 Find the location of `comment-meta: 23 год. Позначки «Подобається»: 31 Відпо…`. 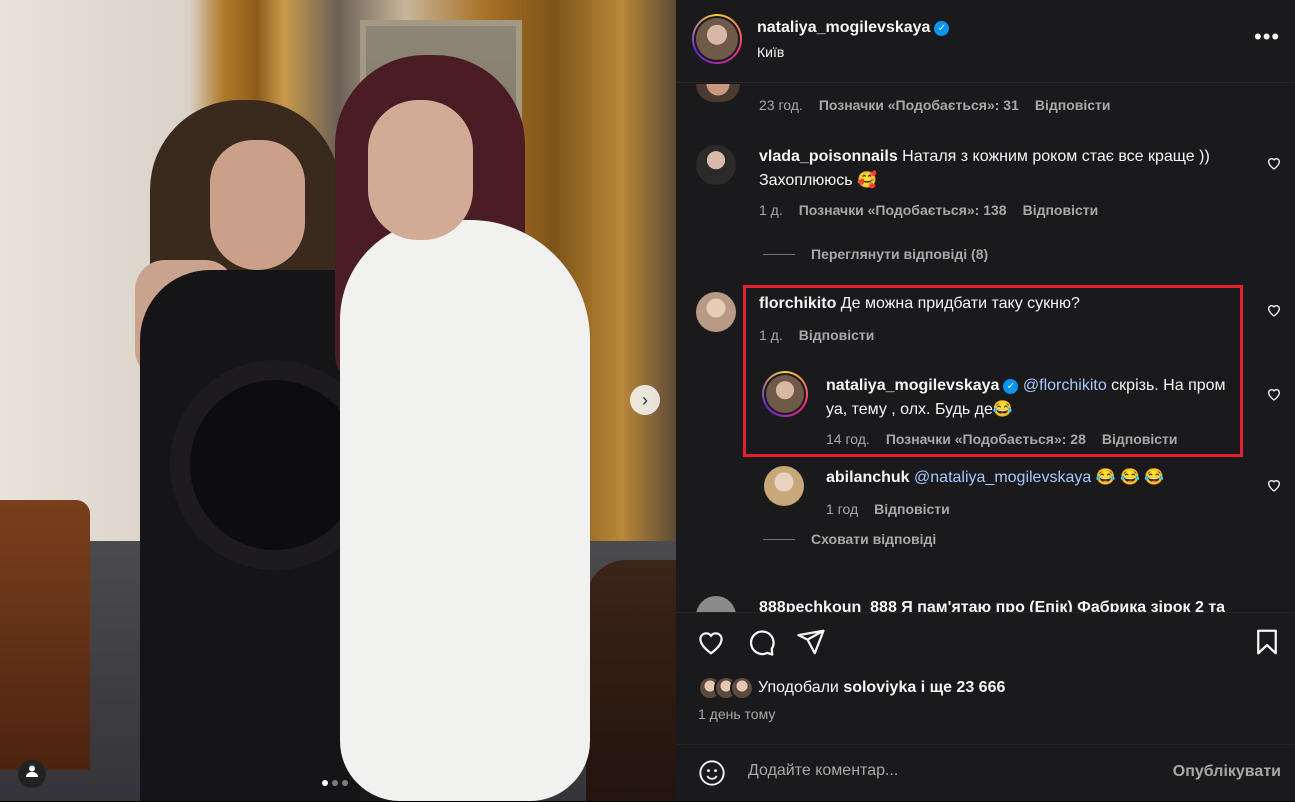

comment-meta: 23 год. Позначки «Подобається»: 31 Відпо… is located at coordinates (935, 105).